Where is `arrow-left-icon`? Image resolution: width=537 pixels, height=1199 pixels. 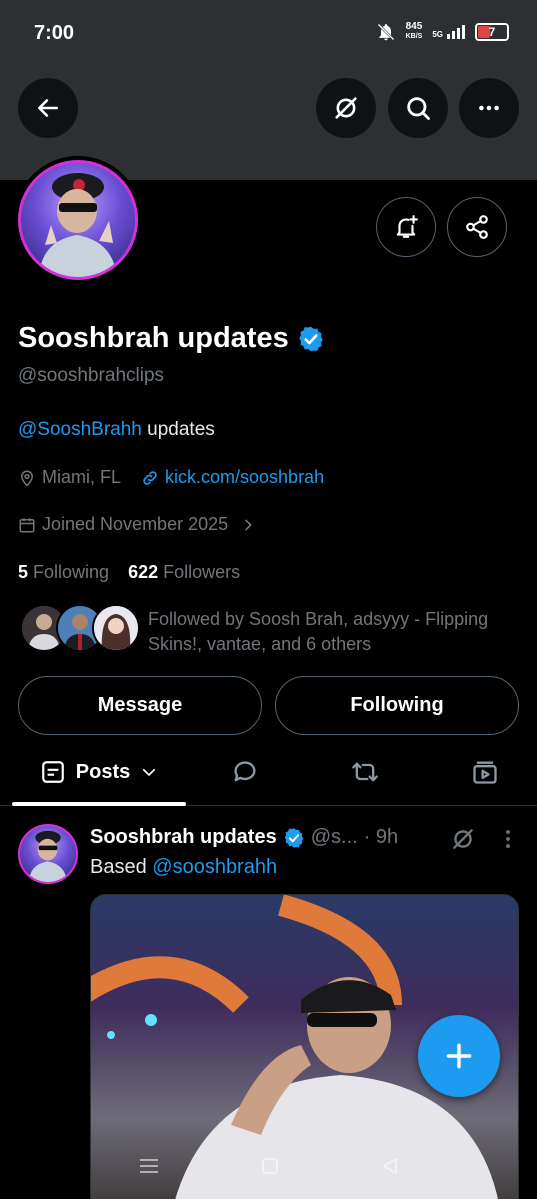 arrow-left-icon is located at coordinates (48, 108).